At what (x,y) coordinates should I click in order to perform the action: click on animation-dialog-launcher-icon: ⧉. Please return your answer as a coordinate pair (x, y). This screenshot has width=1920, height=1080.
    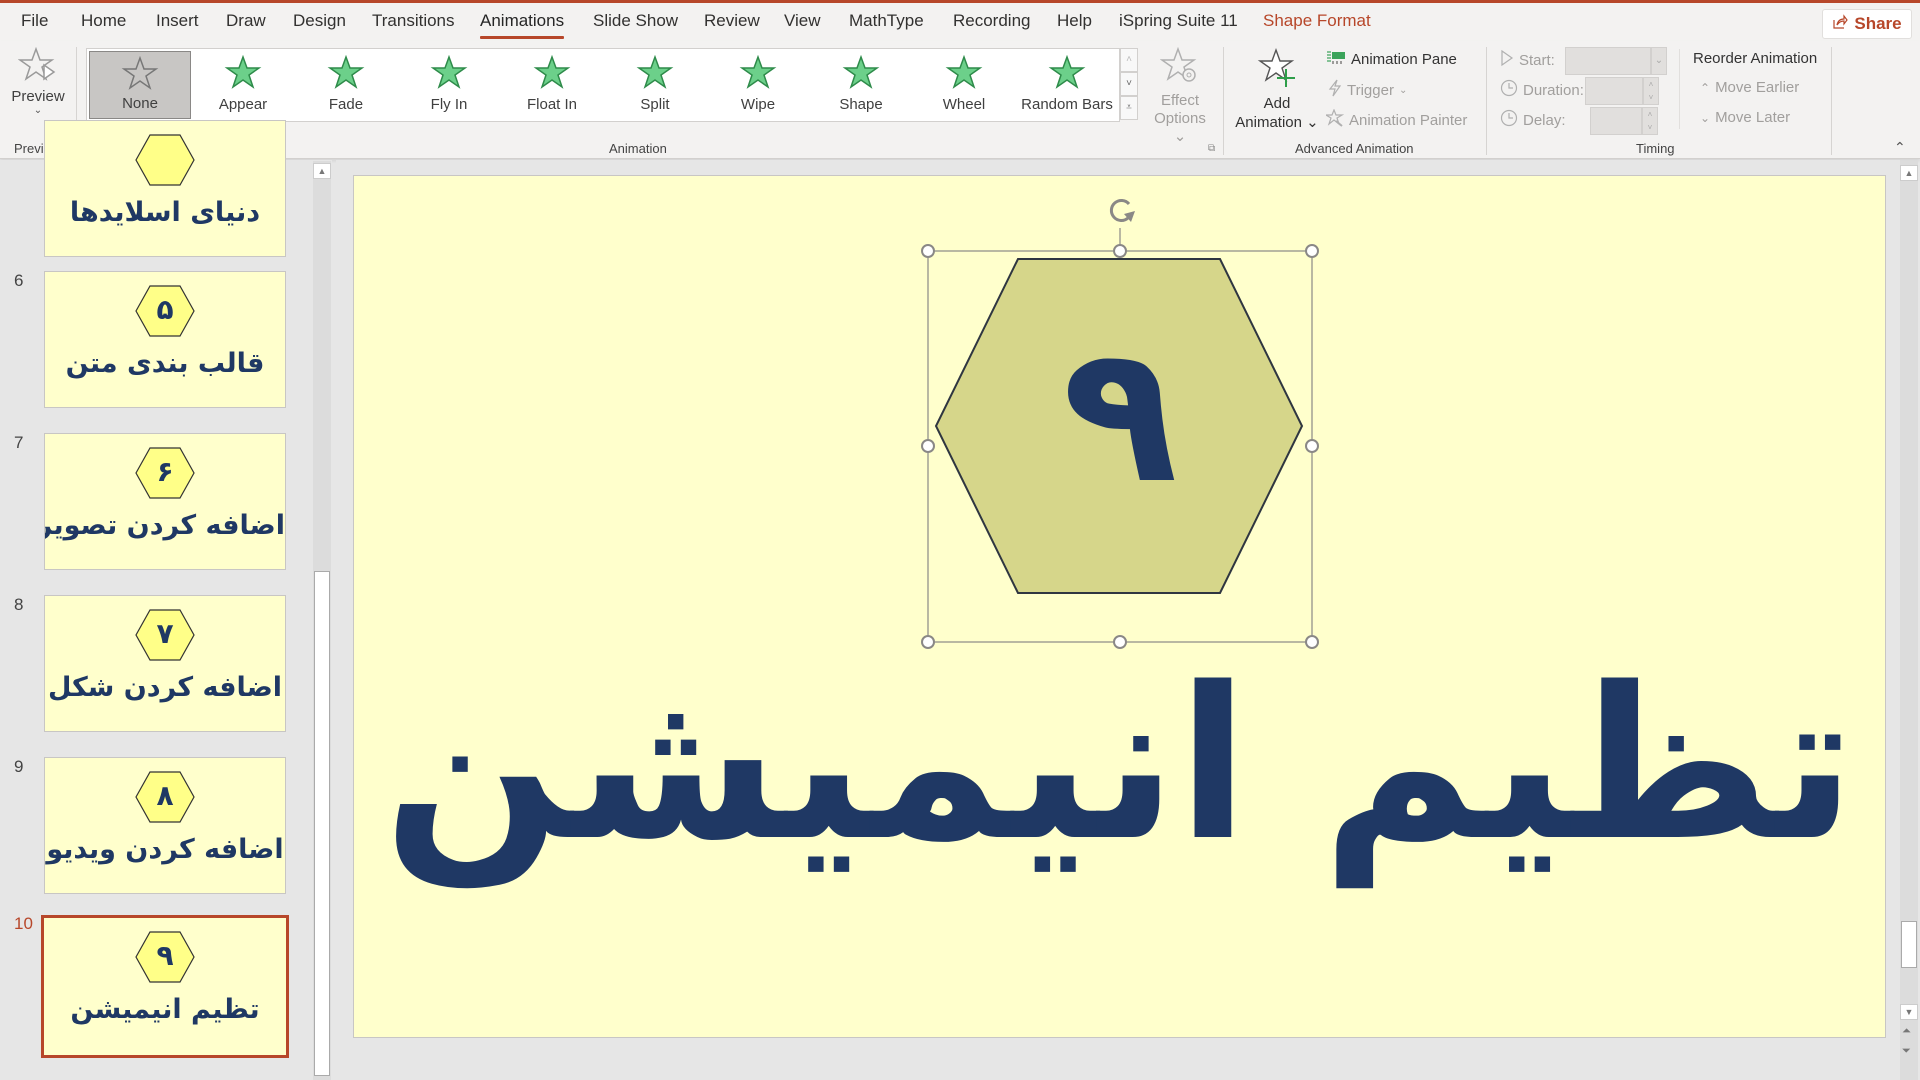
    Looking at the image, I should click on (1211, 148).